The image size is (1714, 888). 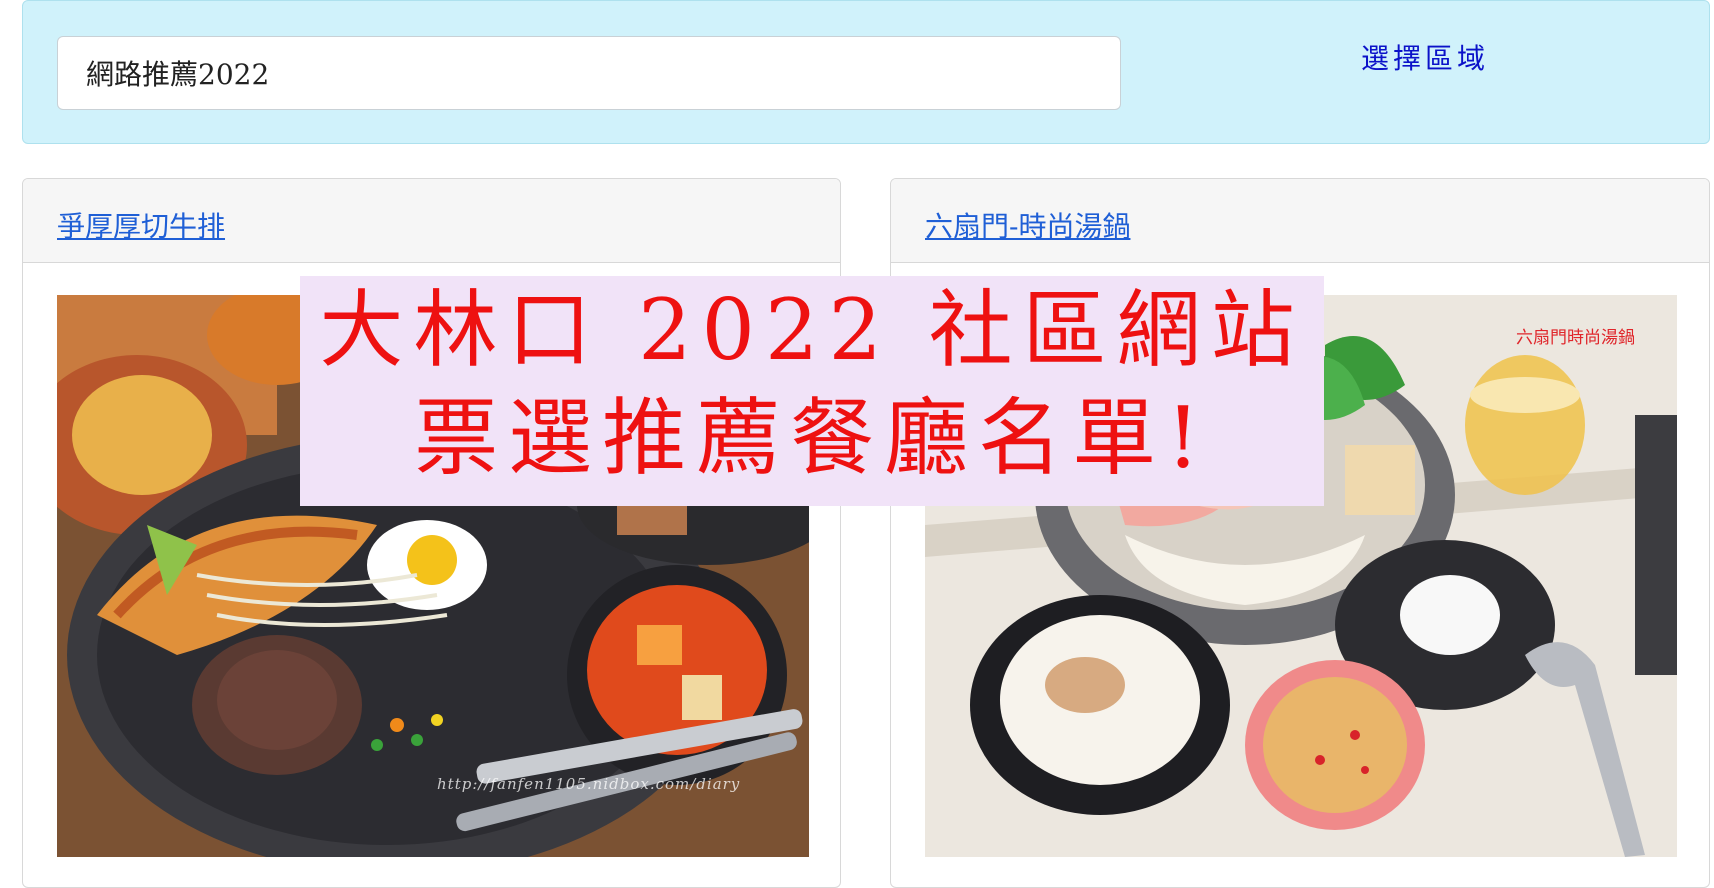 What do you see at coordinates (1575, 338) in the screenshot?
I see `photo-watermark-text: 六扇門時尚湯鍋` at bounding box center [1575, 338].